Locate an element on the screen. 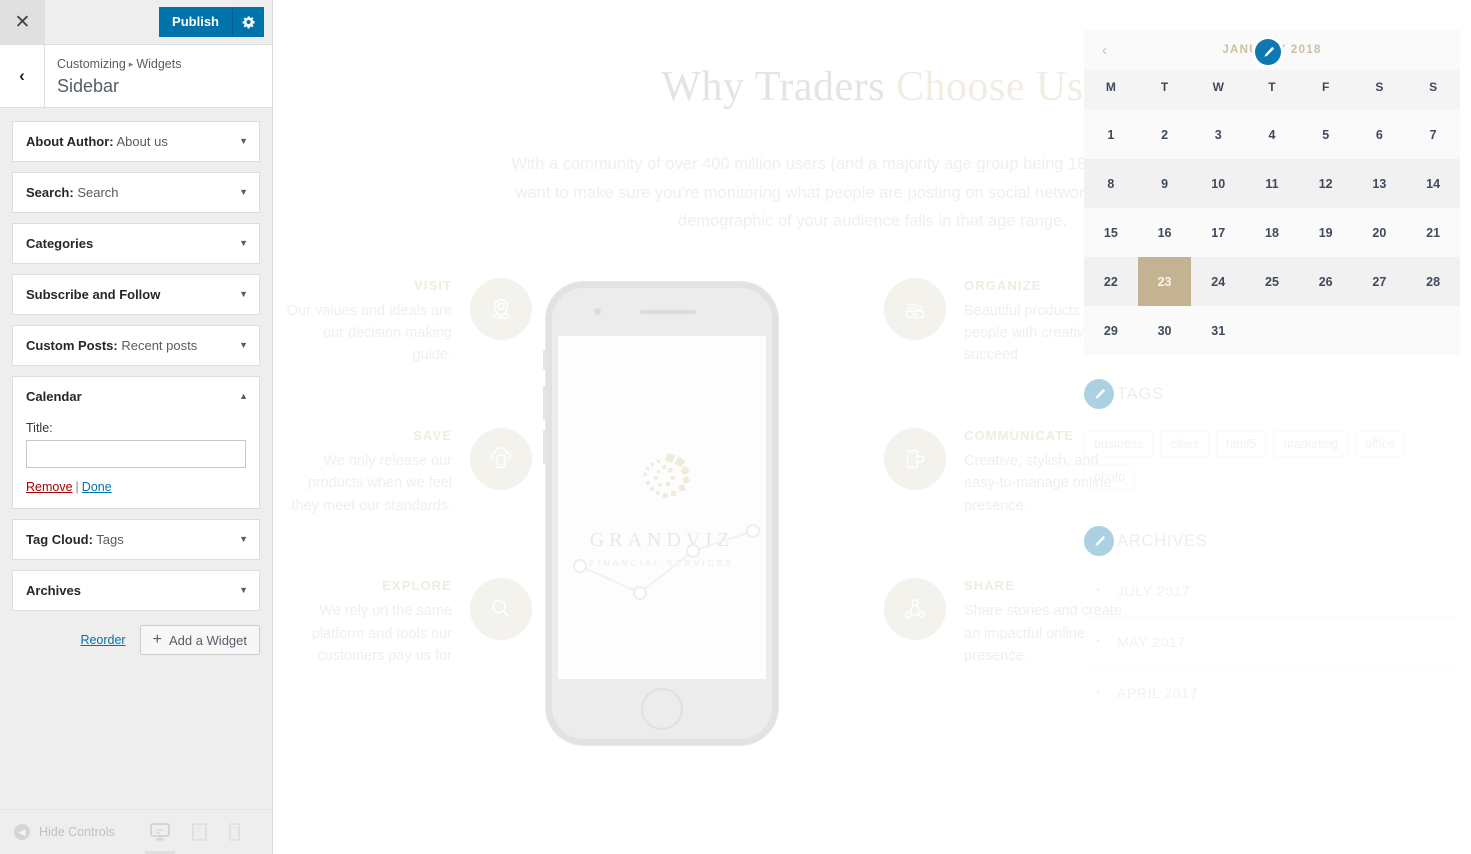 The height and width of the screenshot is (854, 1471). publish-settings-button is located at coordinates (248, 22).